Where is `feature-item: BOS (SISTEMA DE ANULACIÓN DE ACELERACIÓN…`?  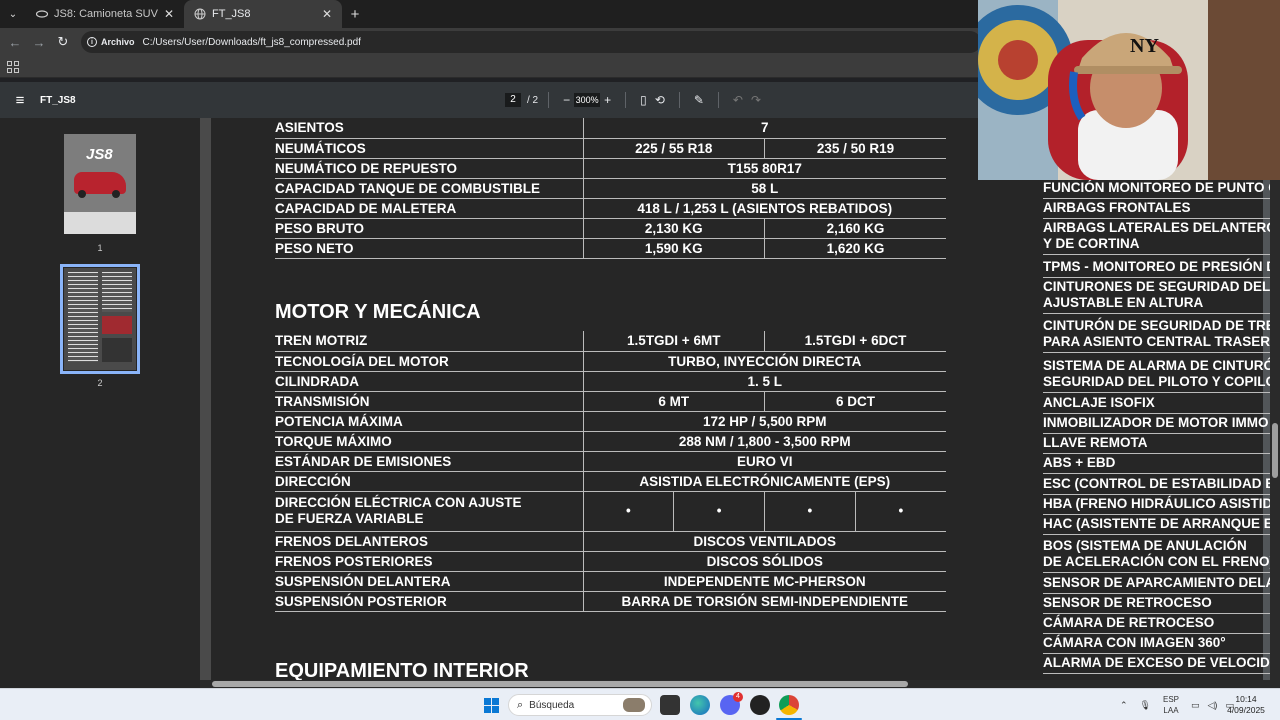
feature-item: BOS (SISTEMA DE ANULACIÓN DE ACELERACIÓN… is located at coordinates (1156, 553).